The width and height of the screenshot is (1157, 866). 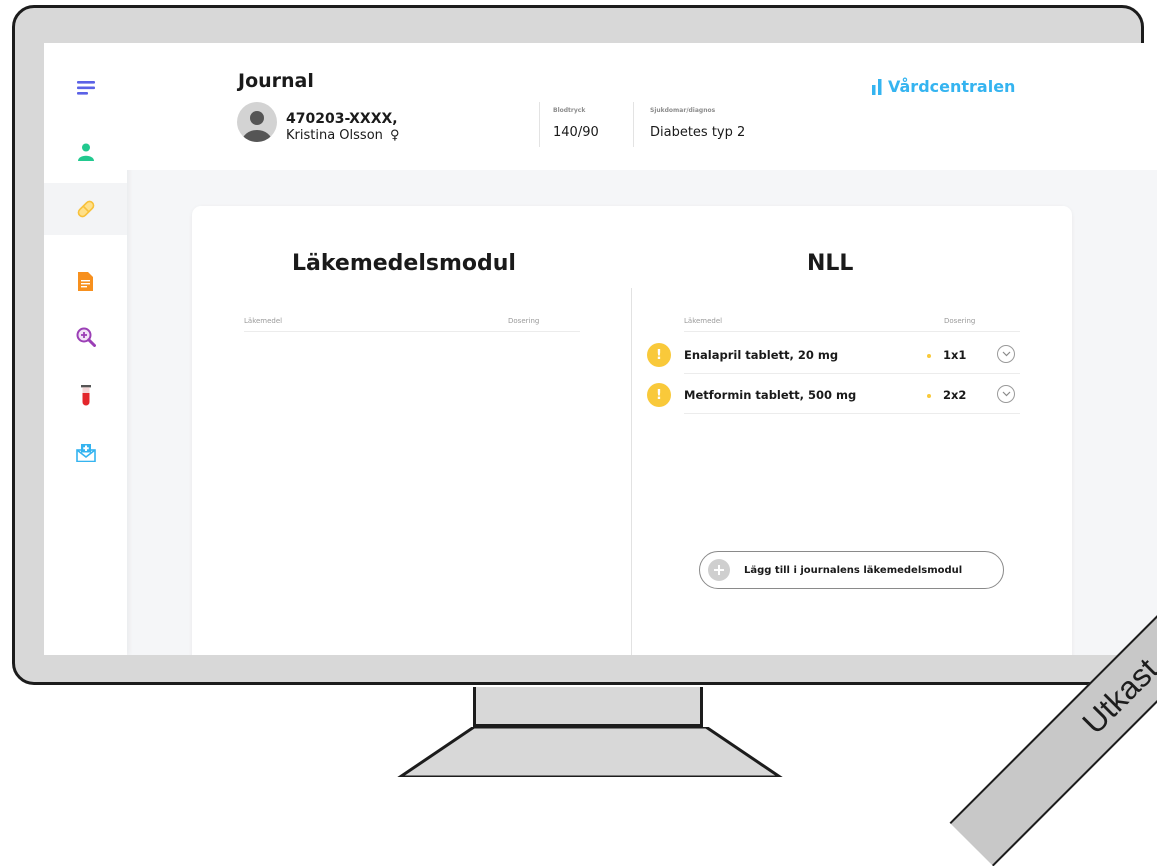 I want to click on drug-dosage: 2x2, so click(x=955, y=395).